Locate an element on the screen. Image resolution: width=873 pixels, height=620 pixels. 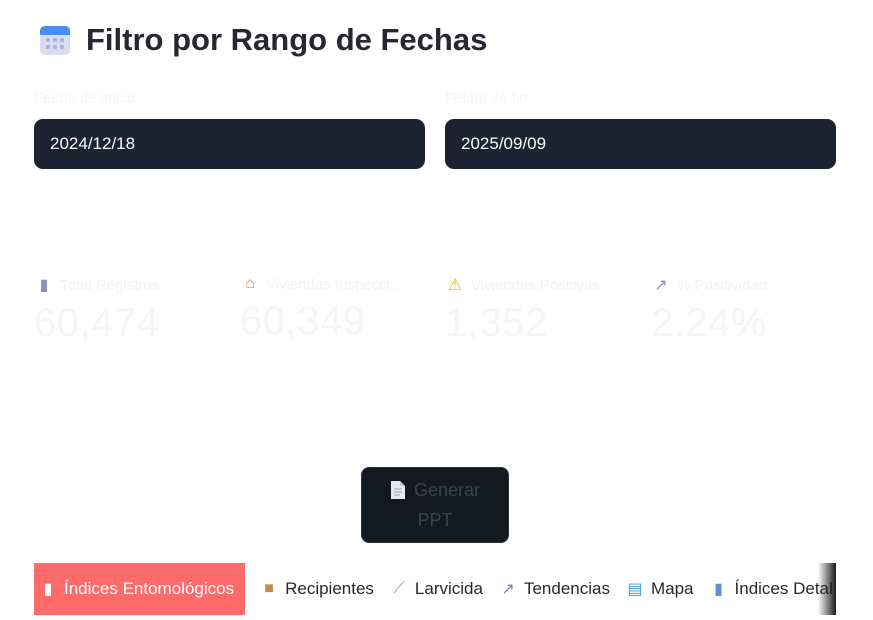
tab-mapa: ▤ Mapa is located at coordinates (663, 589).